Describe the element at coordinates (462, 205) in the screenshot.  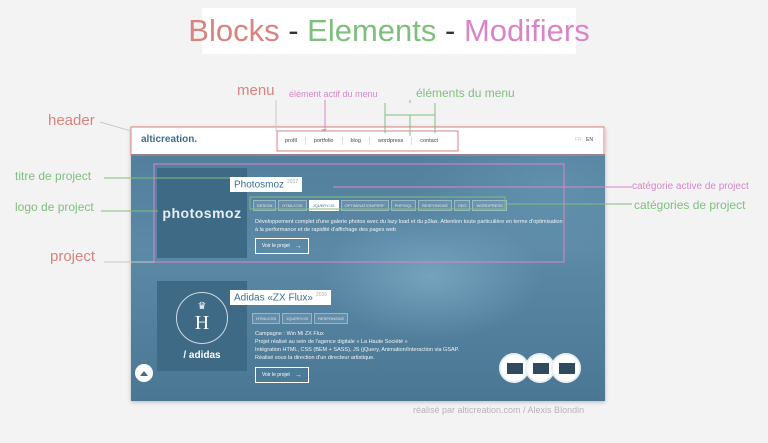
I see `category-tag: SEO` at that location.